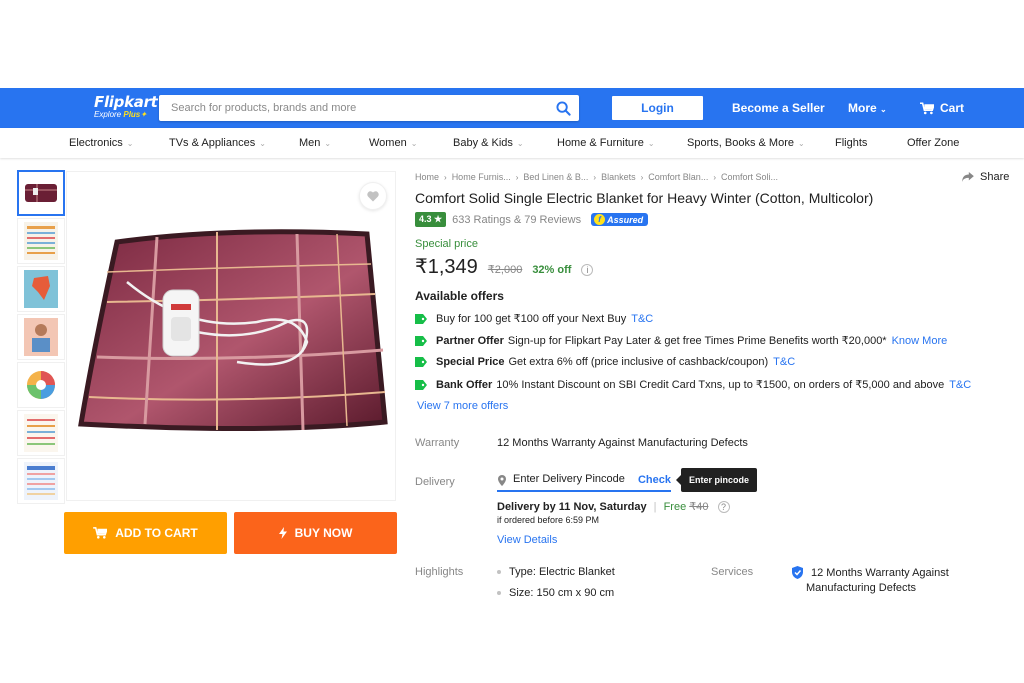 The height and width of the screenshot is (683, 1024). What do you see at coordinates (572, 507) in the screenshot?
I see `delivery-date: Delivery by 11 Nov, Saturday` at bounding box center [572, 507].